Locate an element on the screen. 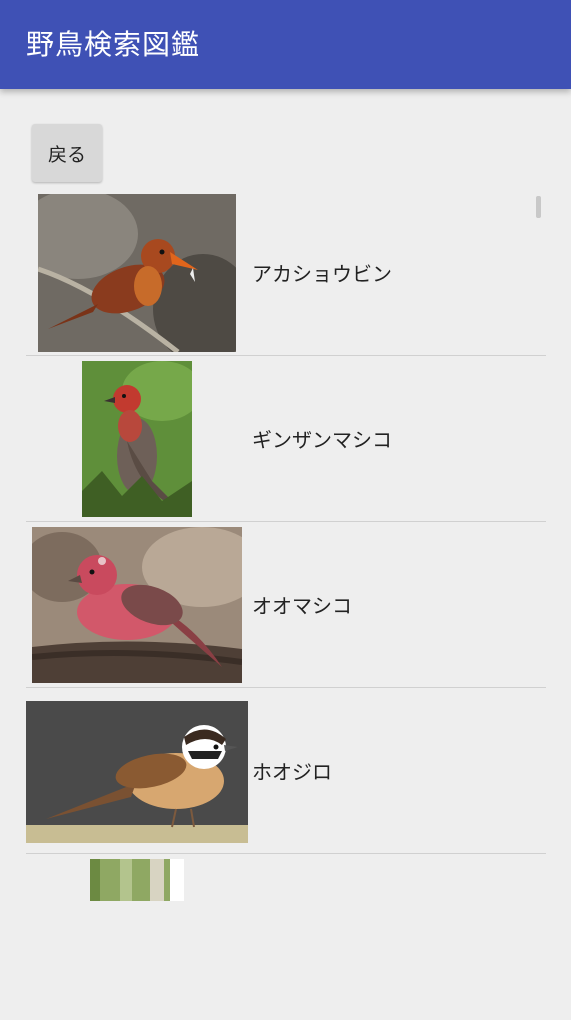 The width and height of the screenshot is (571, 1020). list-item: ギンザンマシコ is located at coordinates (286, 439).